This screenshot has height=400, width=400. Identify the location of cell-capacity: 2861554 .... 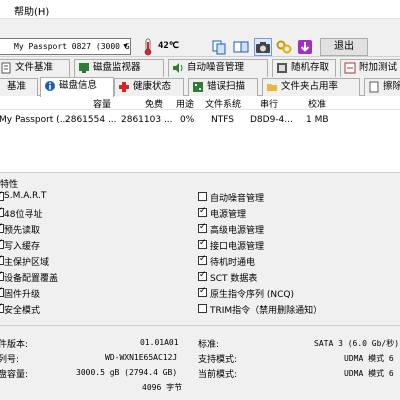
(91, 120).